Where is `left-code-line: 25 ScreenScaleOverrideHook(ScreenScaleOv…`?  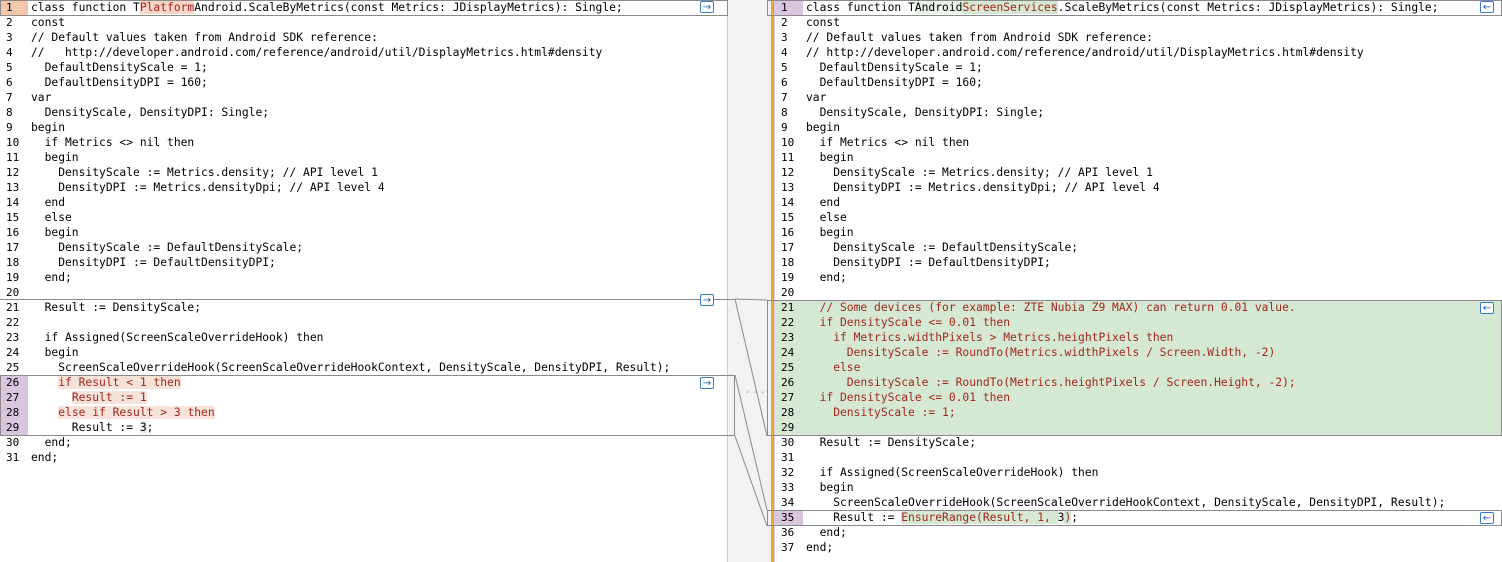
left-code-line: 25 ScreenScaleOverrideHook(ScreenScaleOv… is located at coordinates (363, 367).